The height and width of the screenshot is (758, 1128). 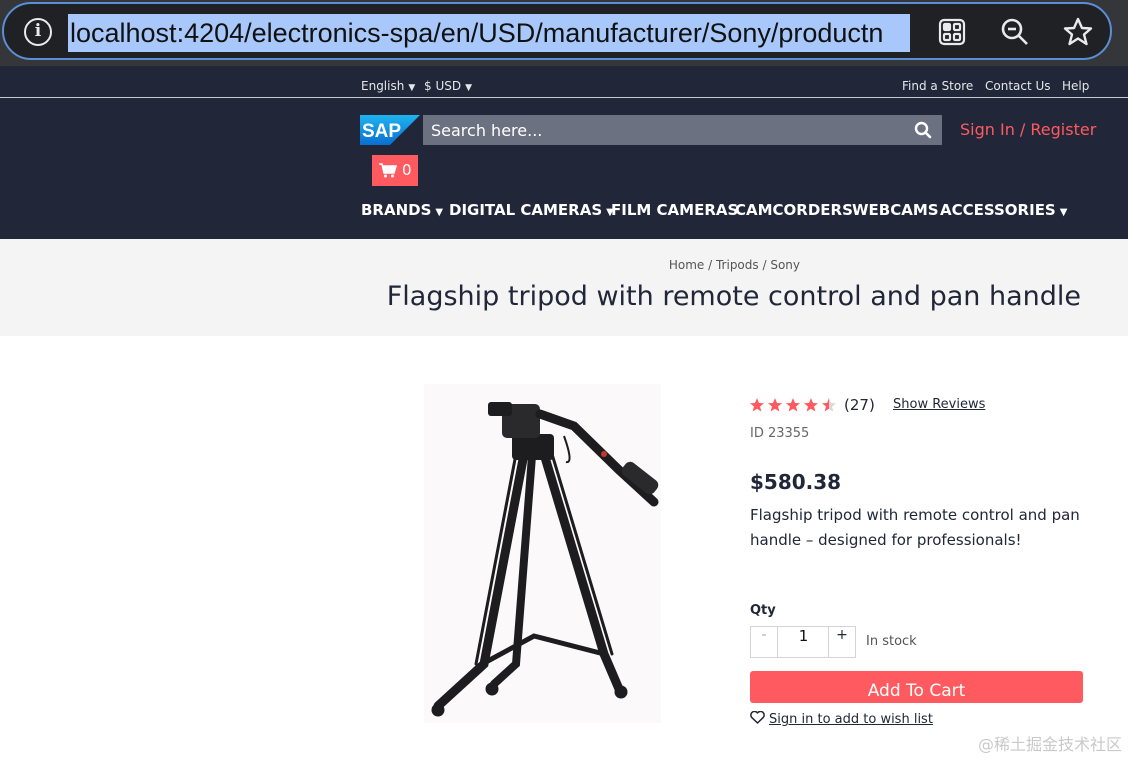 What do you see at coordinates (1003, 210) in the screenshot?
I see `nav-accessories: ACCESSORIES ▼` at bounding box center [1003, 210].